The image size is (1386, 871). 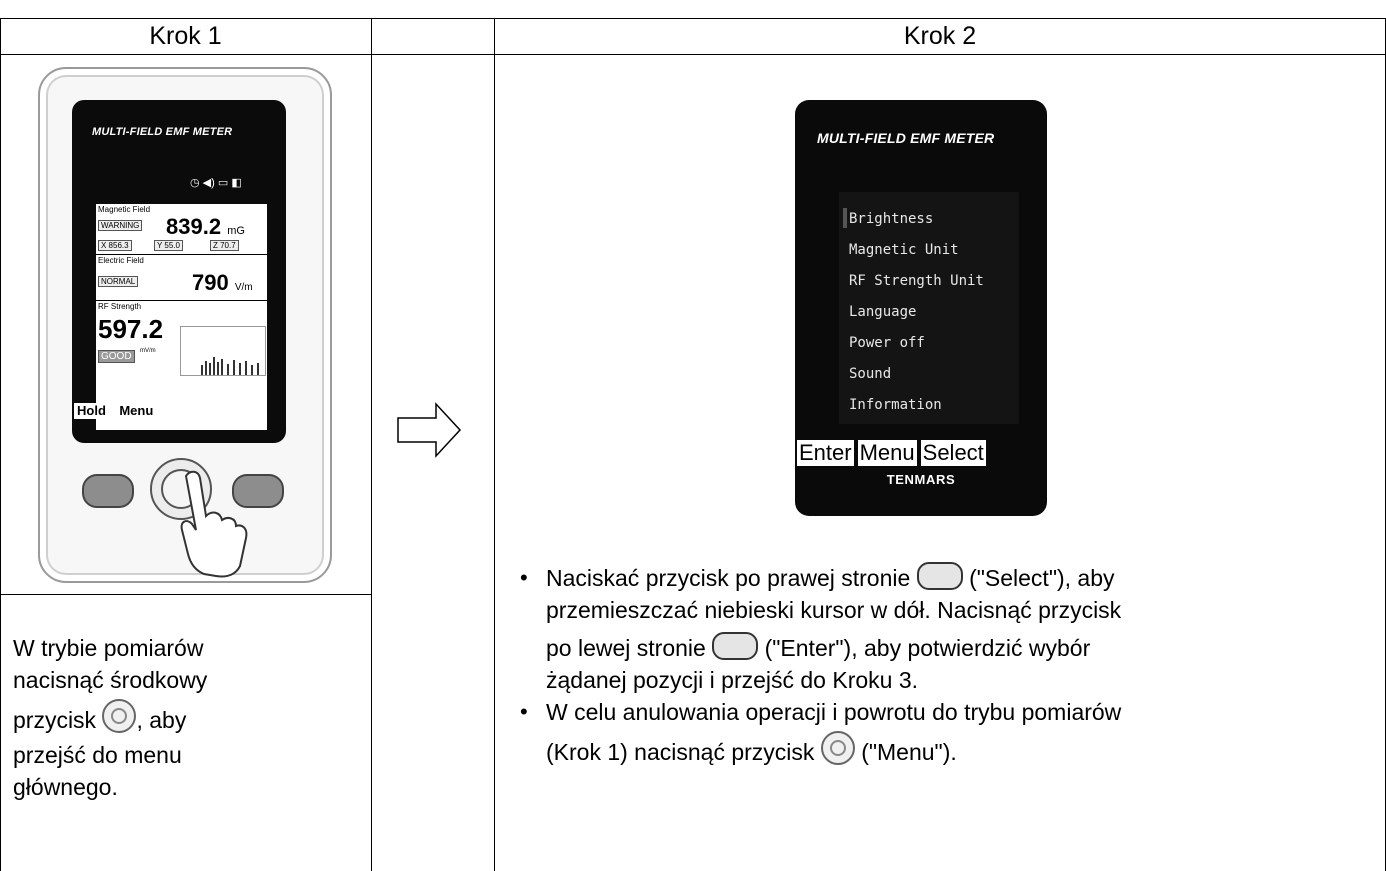 I want to click on table-left-border, so click(x=0, y=444).